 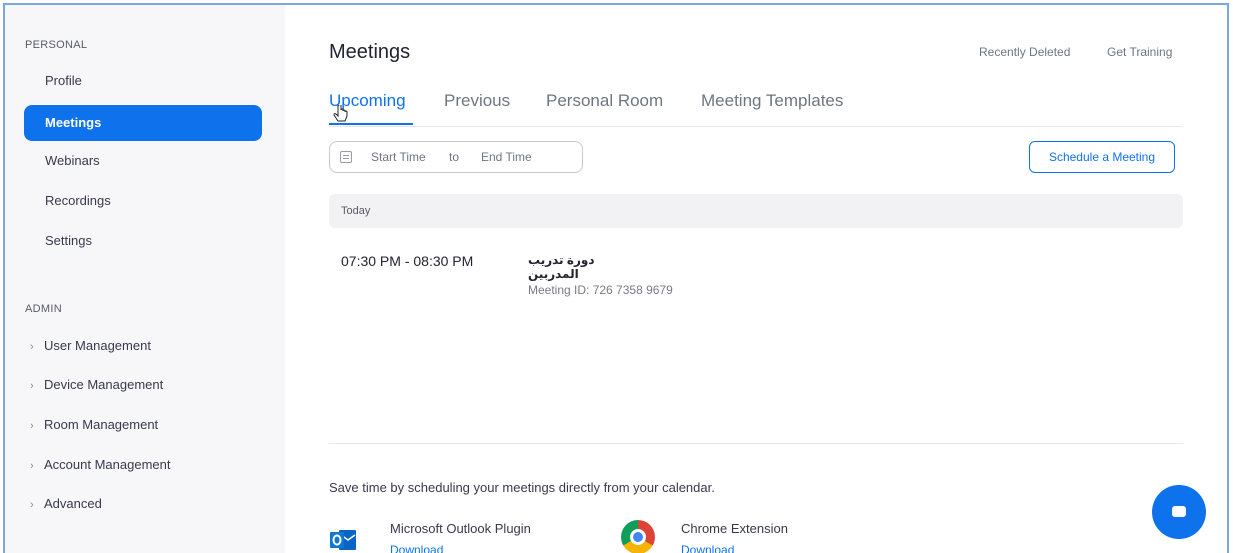 What do you see at coordinates (143, 241) in the screenshot?
I see `sidebar-item-settings: Settings` at bounding box center [143, 241].